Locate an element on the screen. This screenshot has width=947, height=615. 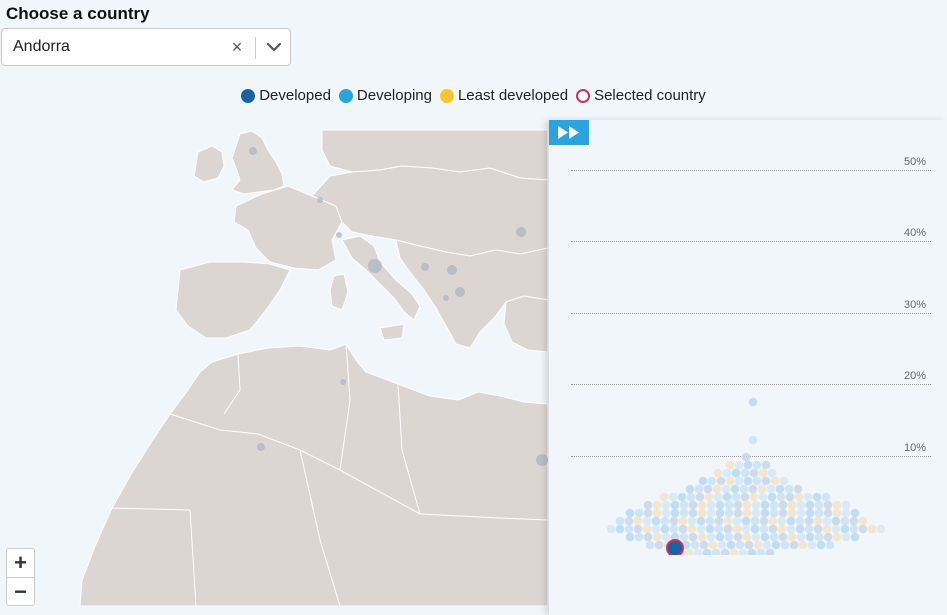
clear-icon: × is located at coordinates (237, 47).